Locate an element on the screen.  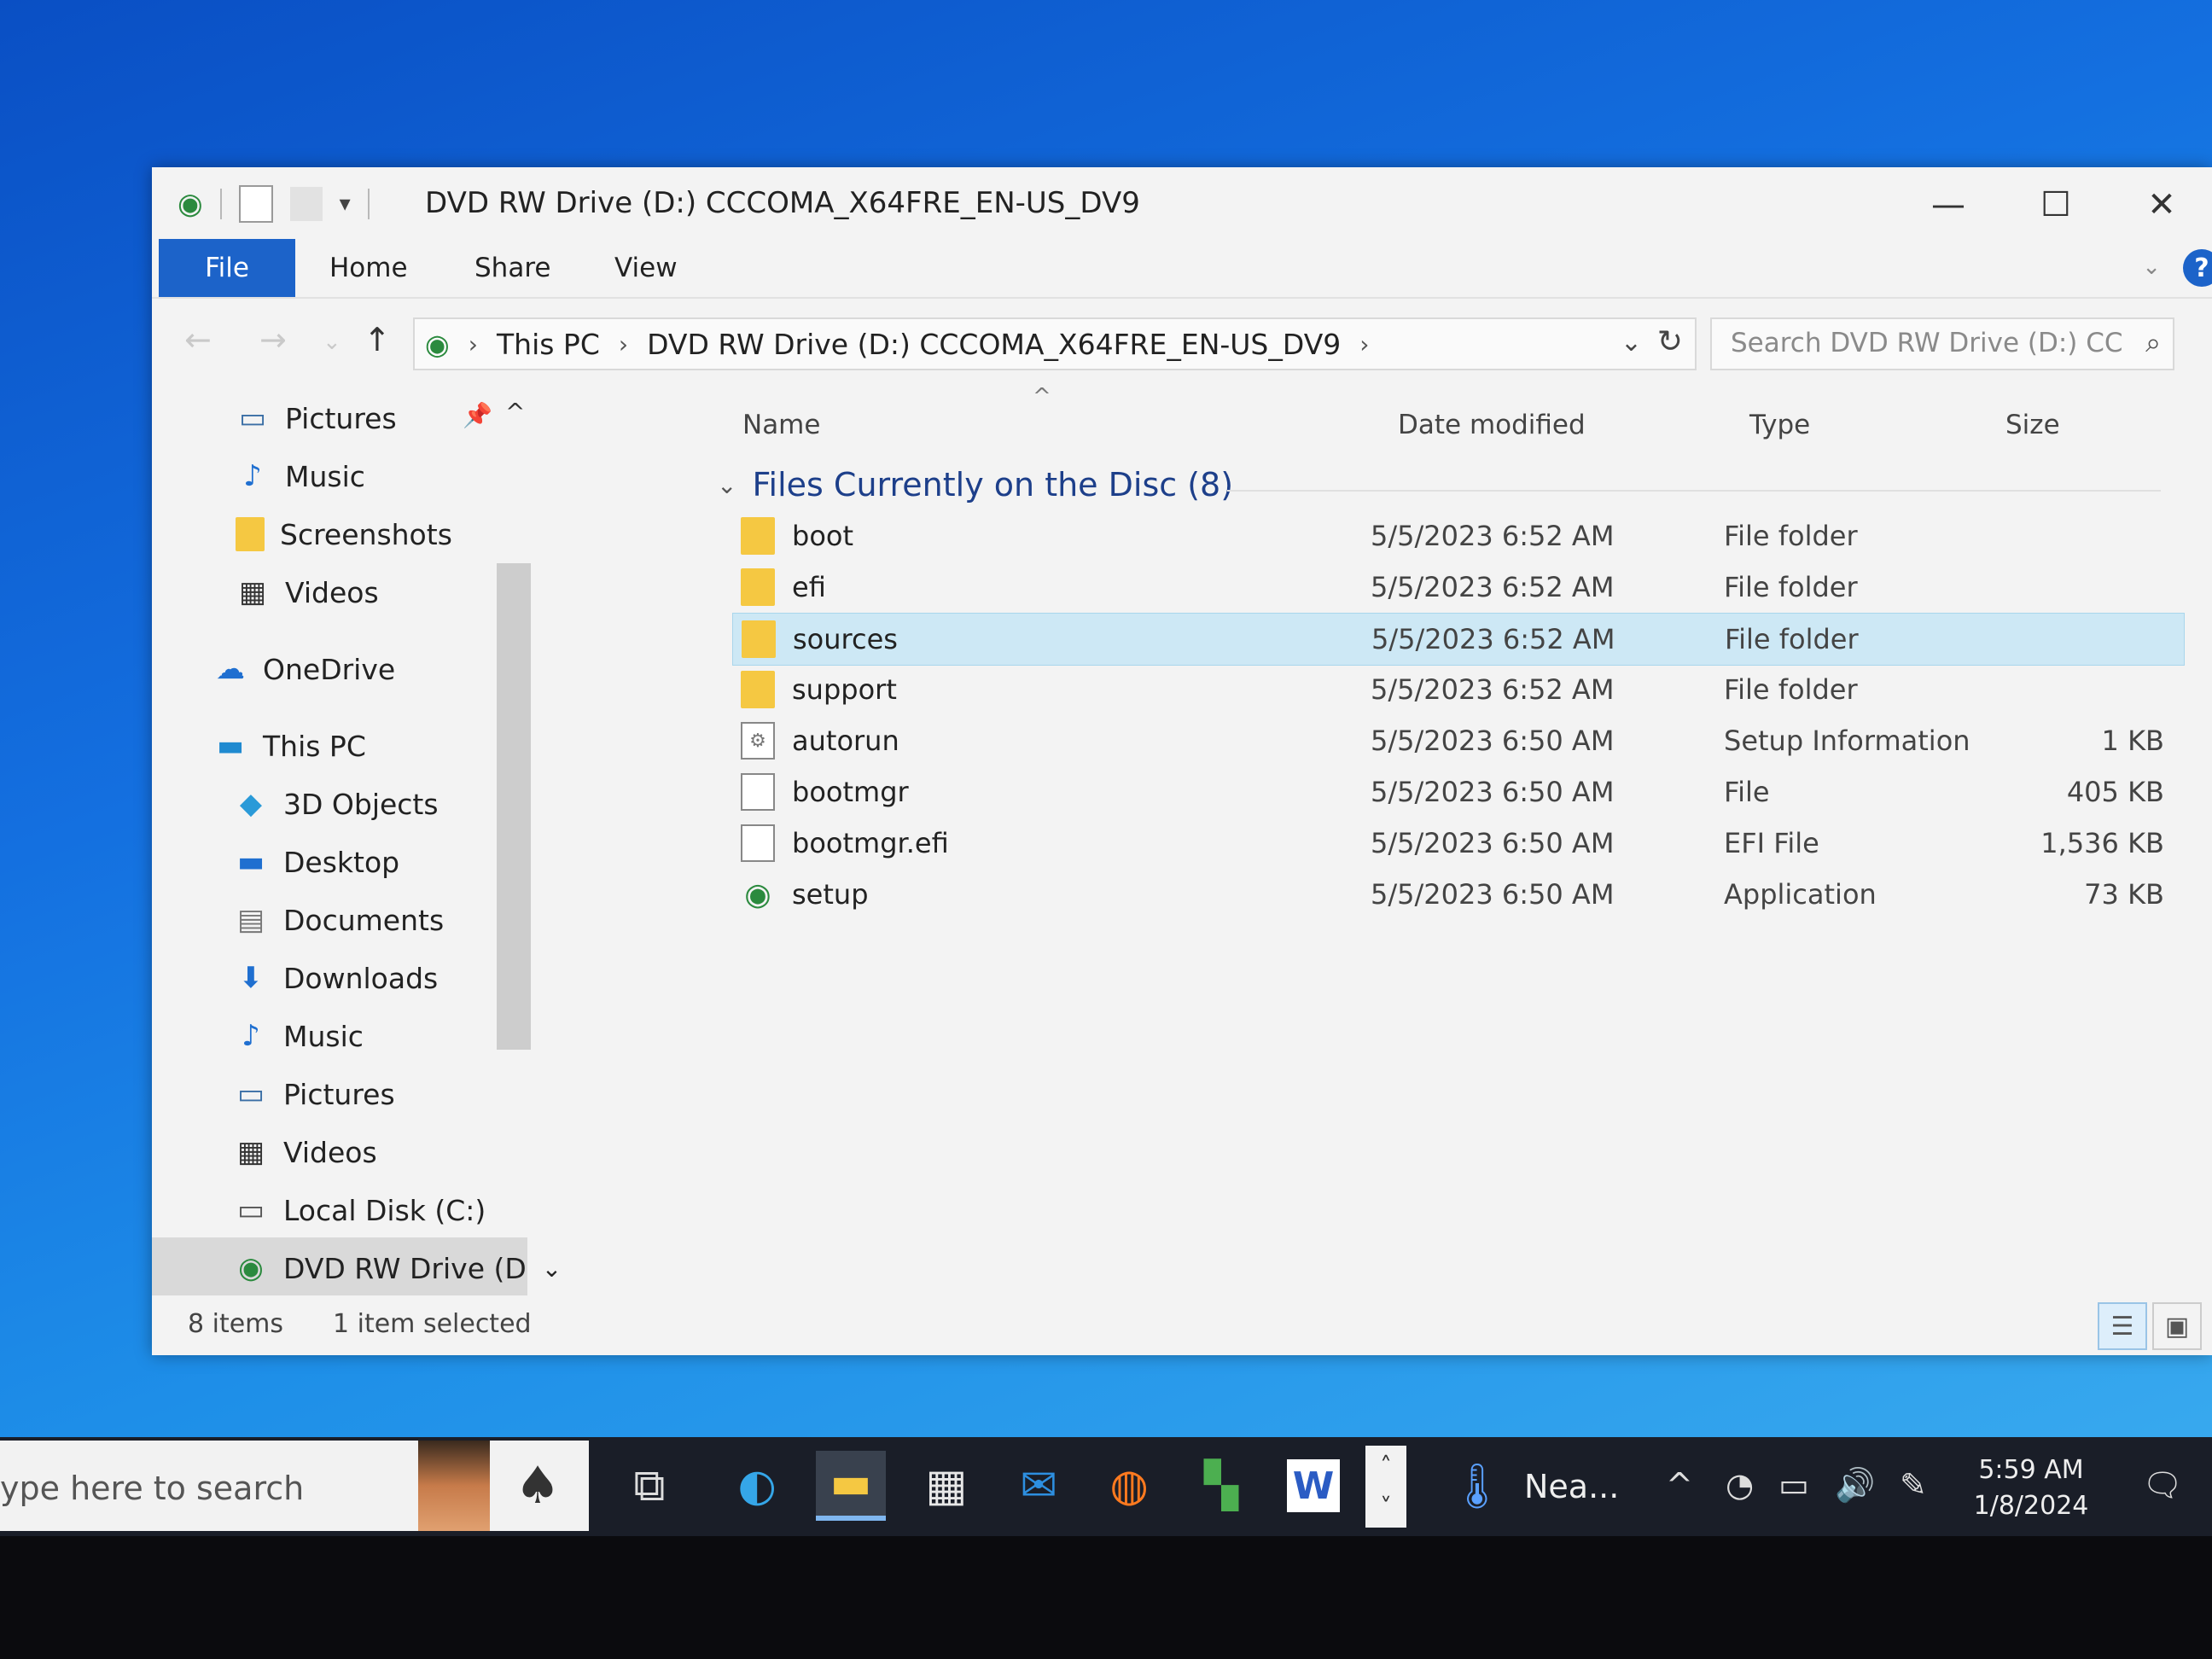
pictures-icon: ▭ is located at coordinates (252, 418).